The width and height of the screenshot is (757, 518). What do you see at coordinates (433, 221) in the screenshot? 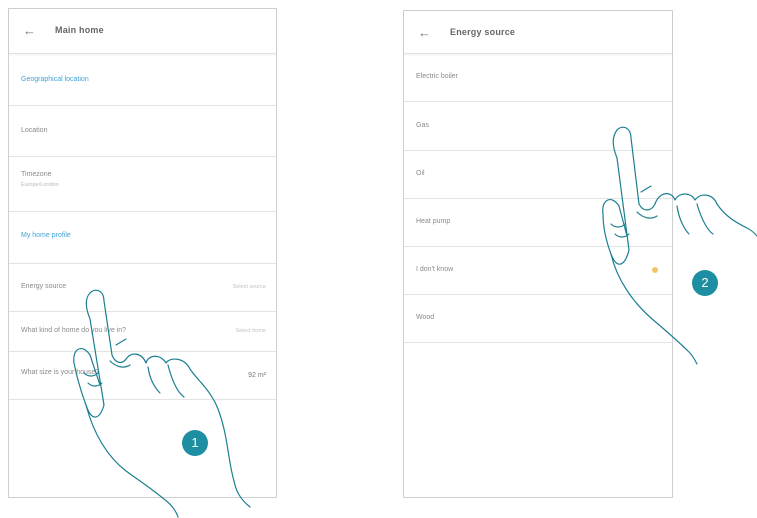
I see `option-label: Heat pump` at bounding box center [433, 221].